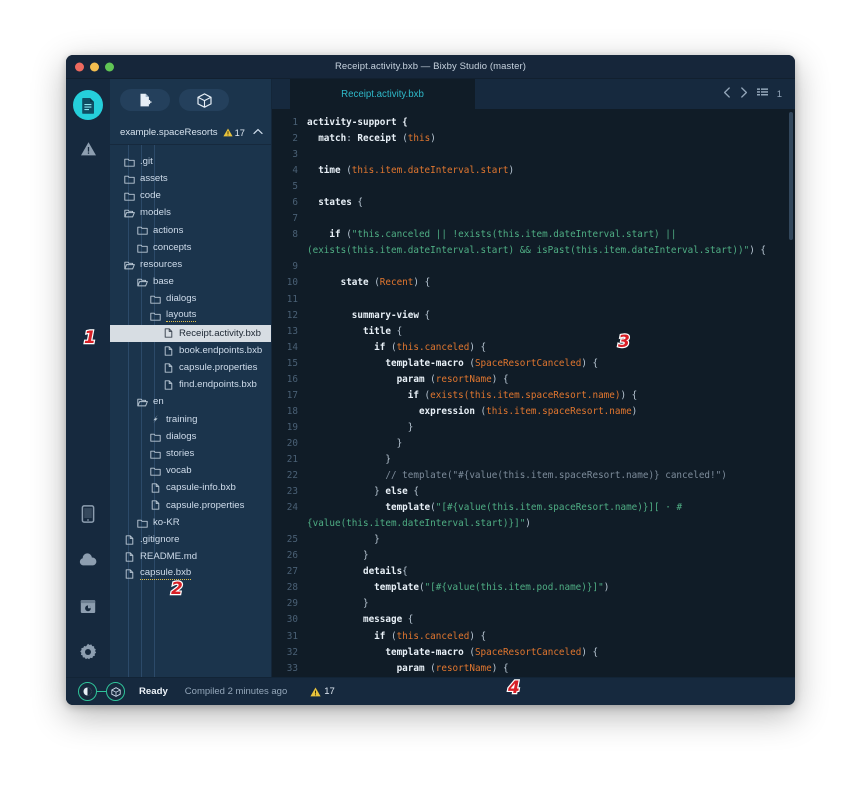 The image size is (860, 807). I want to click on code-line-number: 27, so click(292, 572).